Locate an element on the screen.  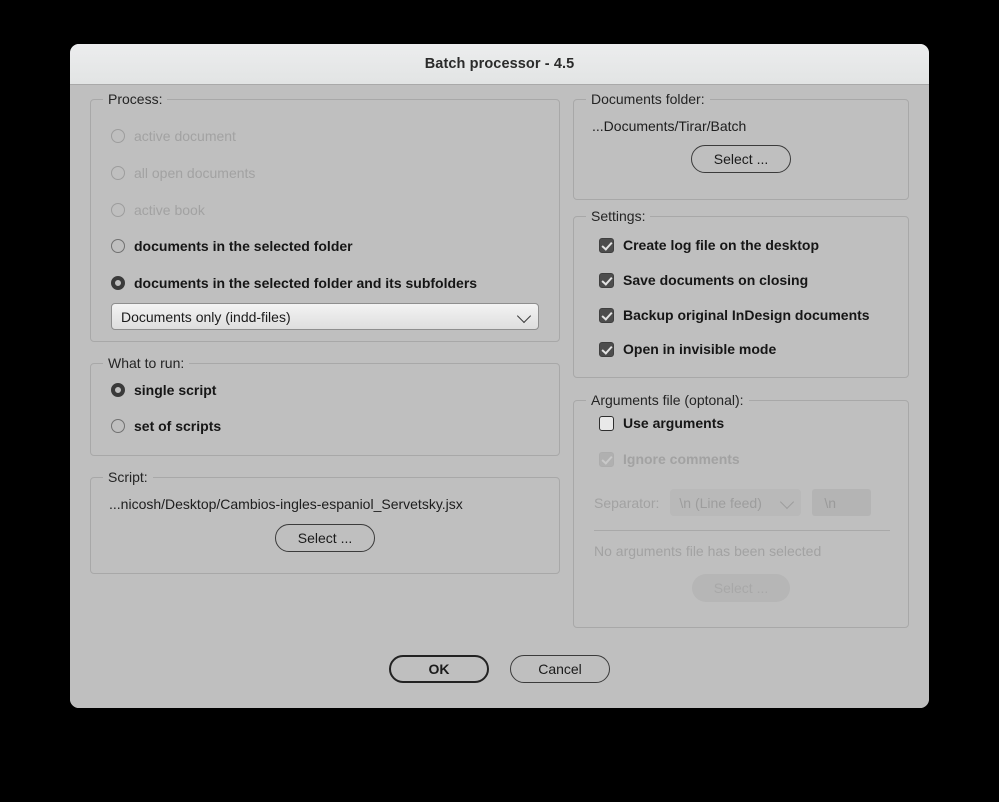
radio-label: set of scripts is located at coordinates (178, 426).